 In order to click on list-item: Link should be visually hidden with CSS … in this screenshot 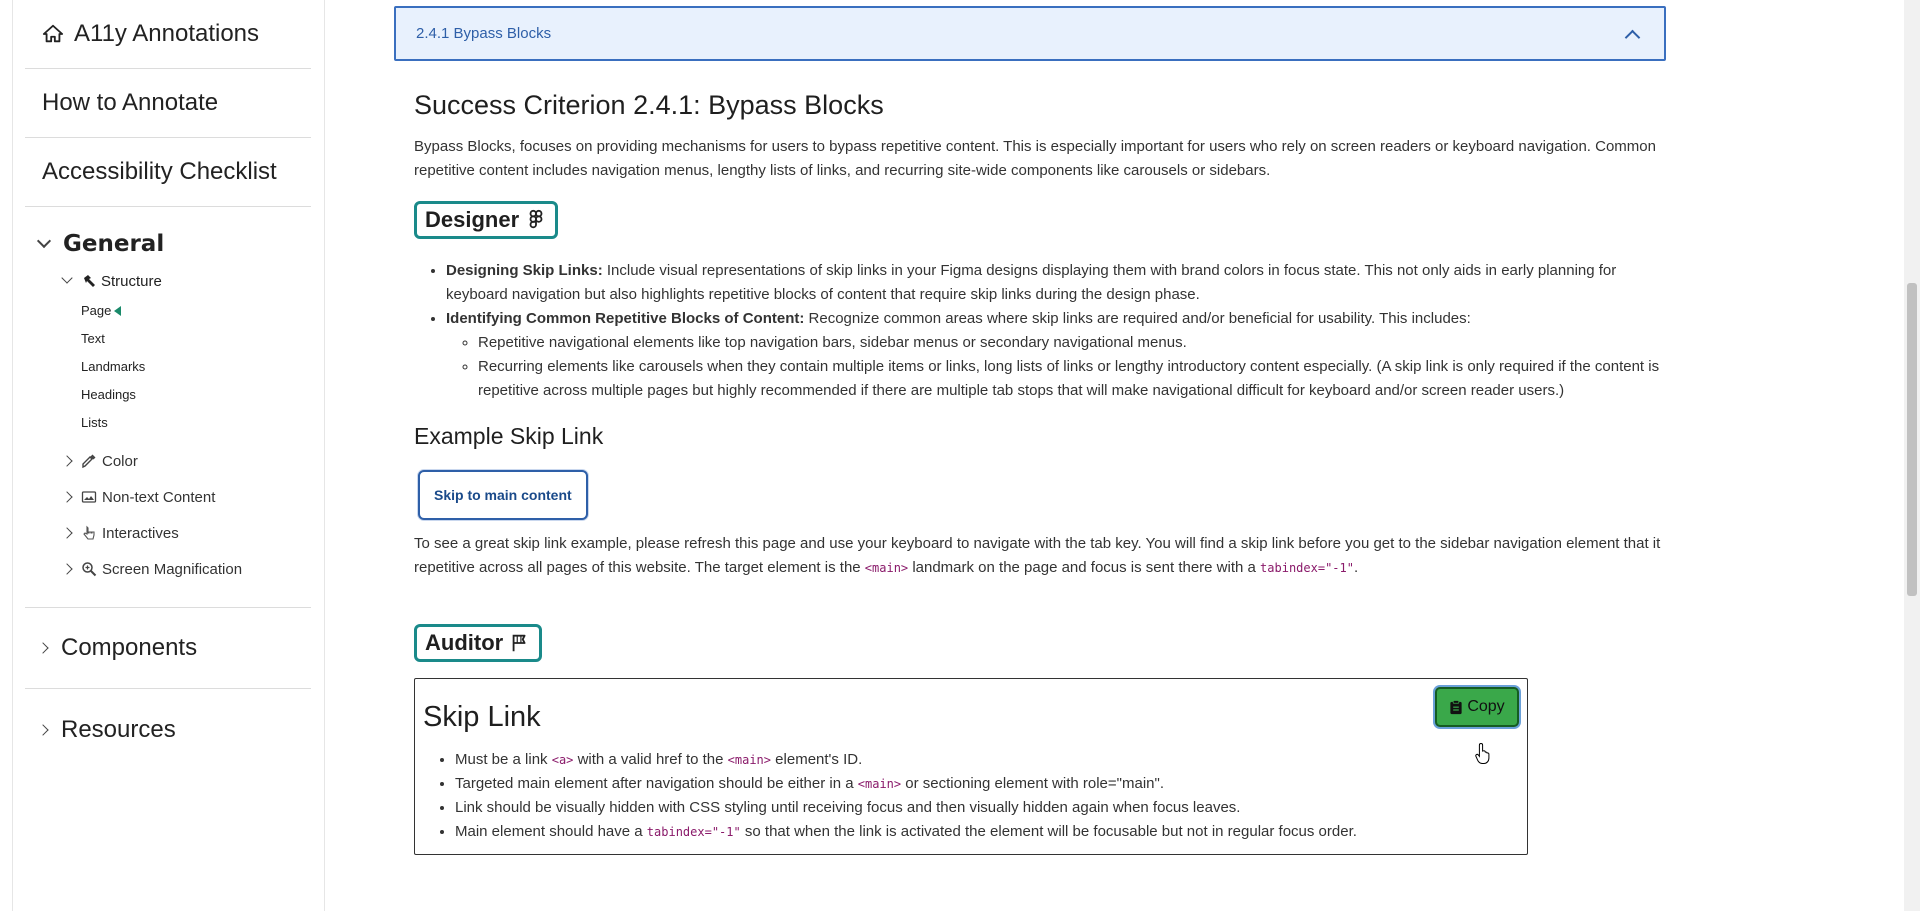, I will do `click(987, 808)`.